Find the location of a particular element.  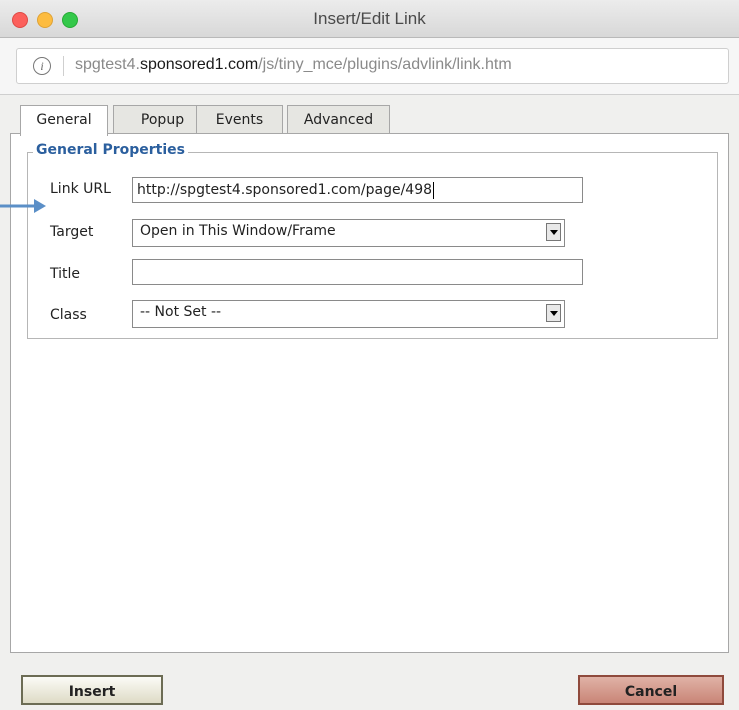

url-host: sponsored1.com is located at coordinates (199, 64).